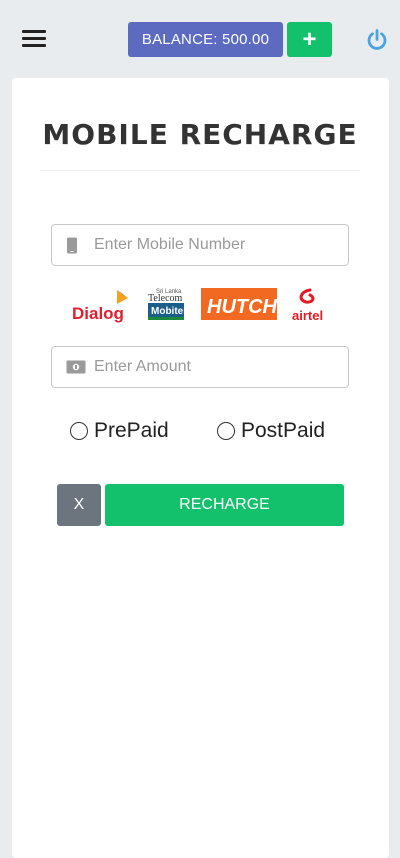  I want to click on svg-text: Mobitel, so click(168, 311).